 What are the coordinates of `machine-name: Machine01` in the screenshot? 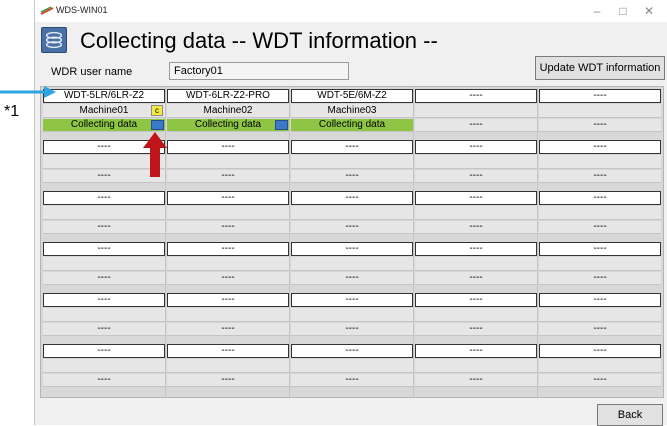 It's located at (104, 111).